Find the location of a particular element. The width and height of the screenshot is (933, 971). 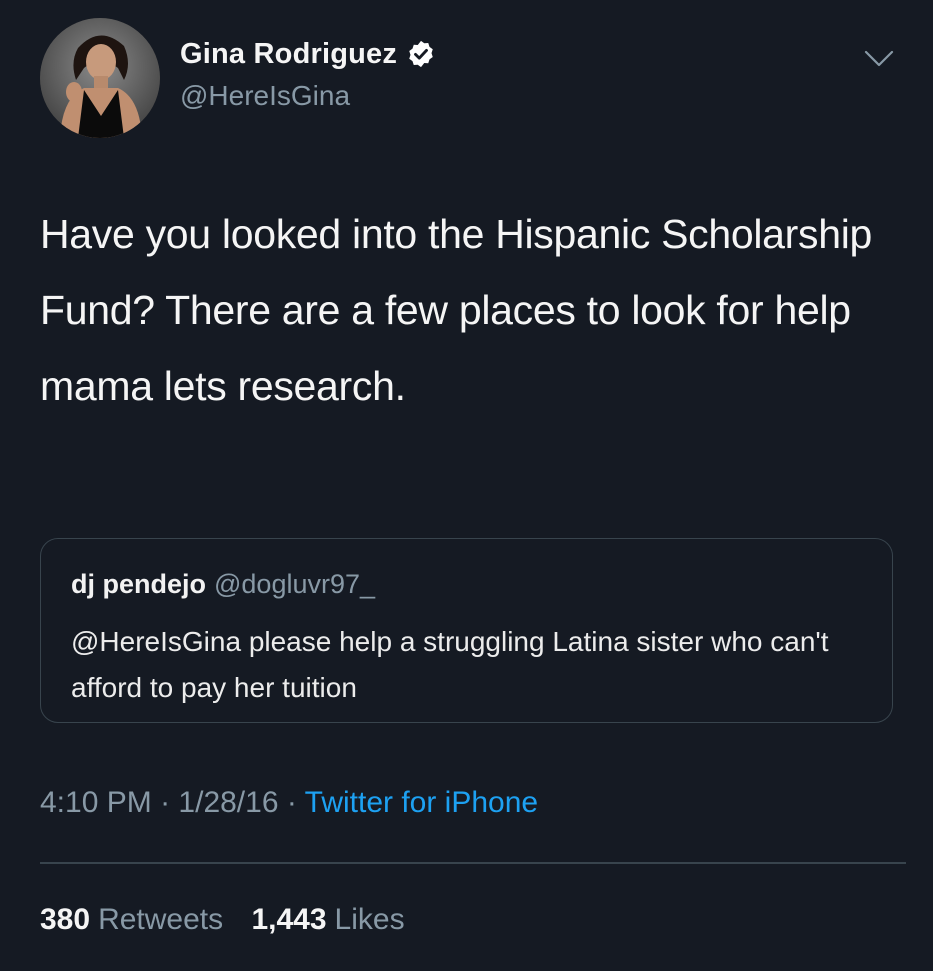

quoted-author-name: dj pendejo is located at coordinates (138, 584).